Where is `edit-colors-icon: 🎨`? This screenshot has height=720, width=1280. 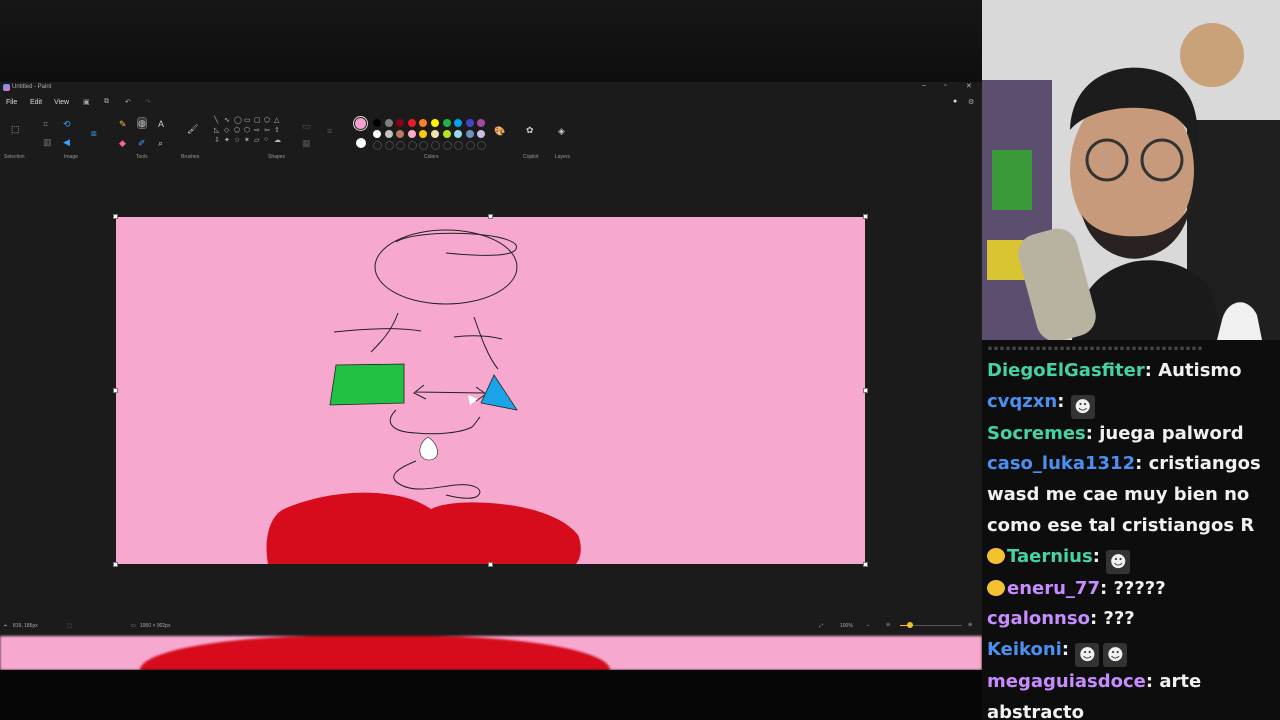
edit-colors-icon: 🎨 is located at coordinates (499, 131).